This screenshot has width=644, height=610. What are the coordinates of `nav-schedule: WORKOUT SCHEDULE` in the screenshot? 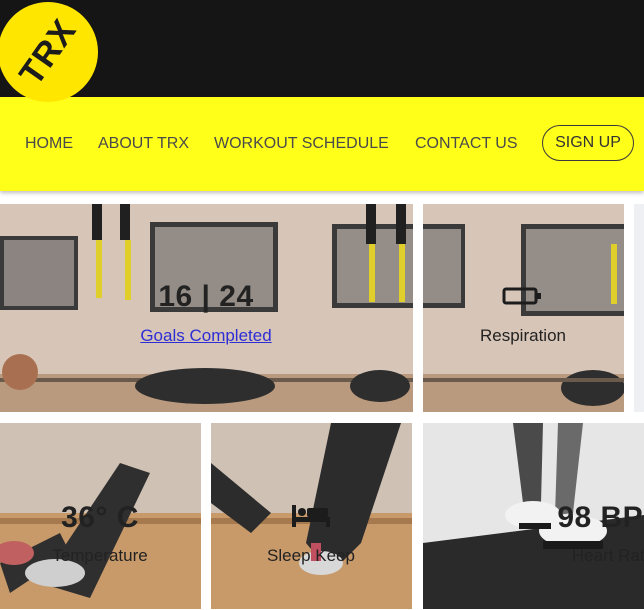 It's located at (301, 144).